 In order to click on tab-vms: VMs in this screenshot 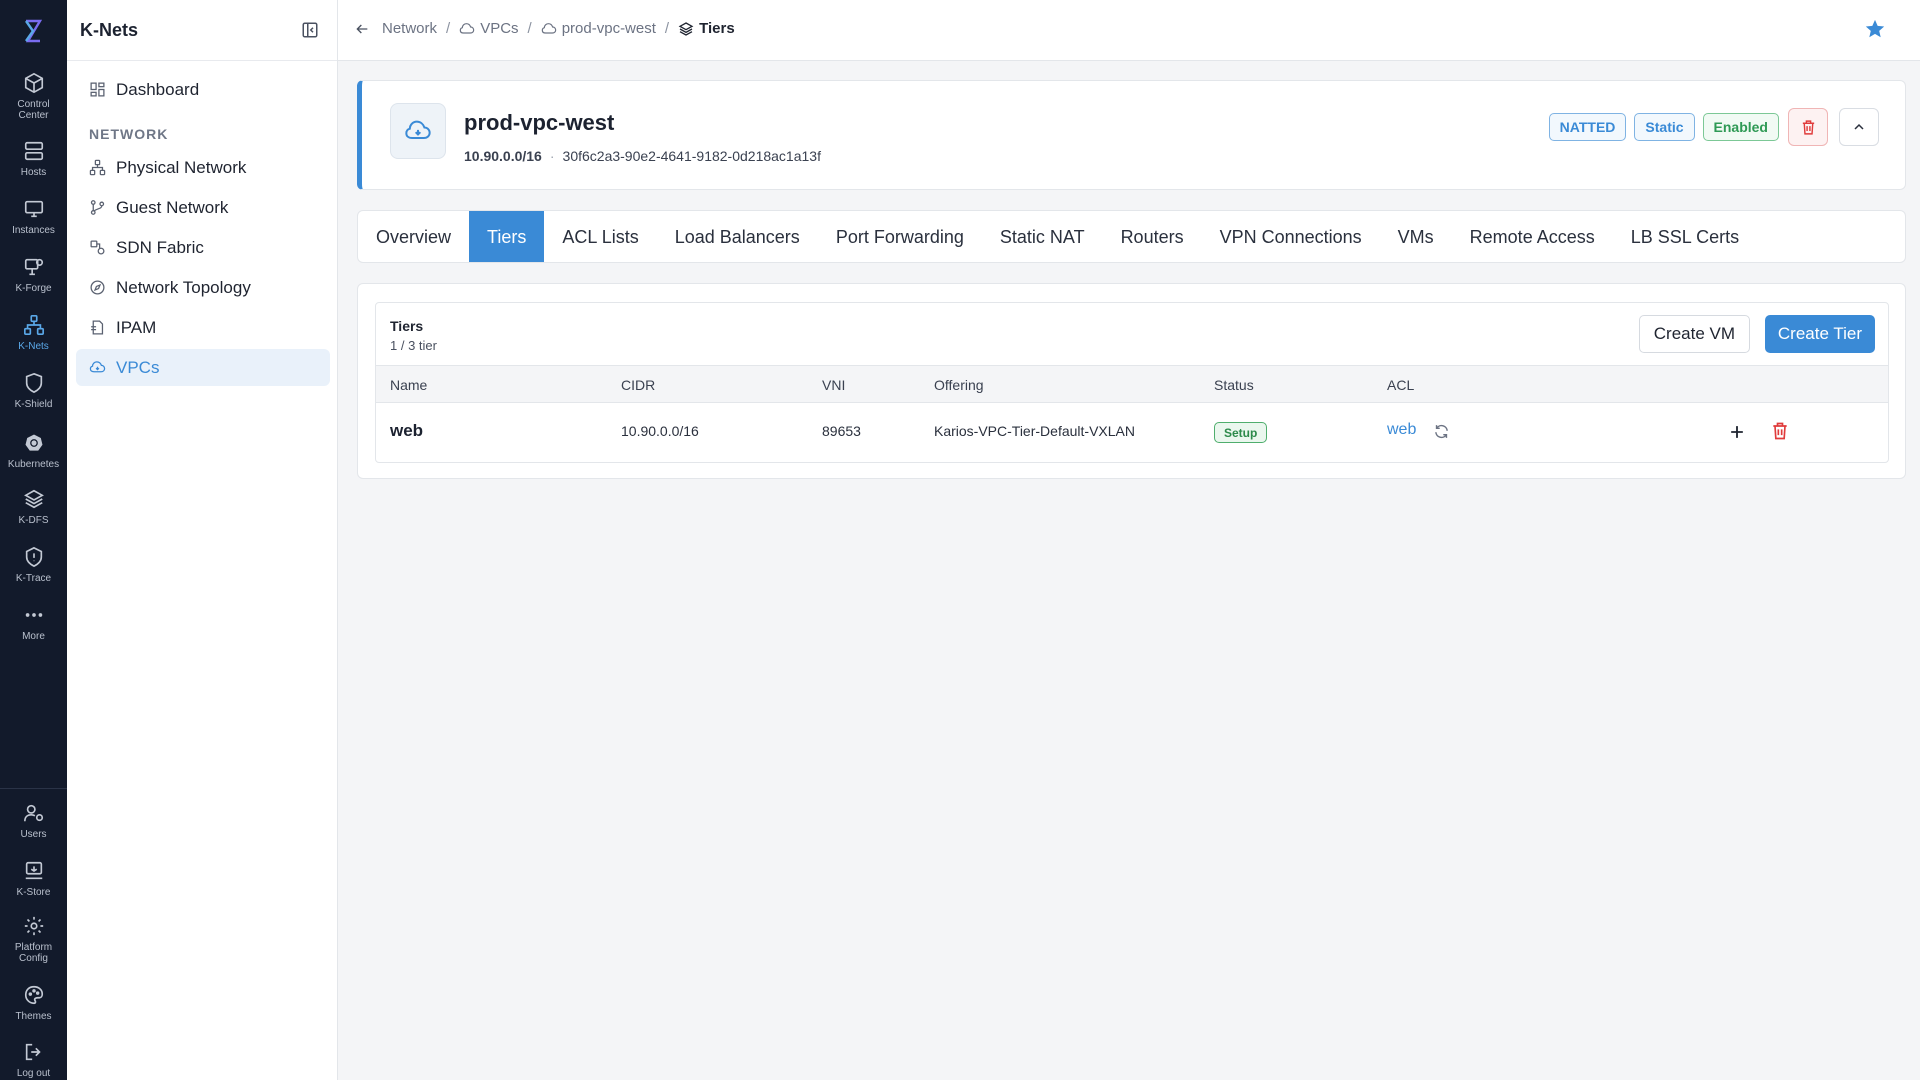, I will do `click(1416, 236)`.